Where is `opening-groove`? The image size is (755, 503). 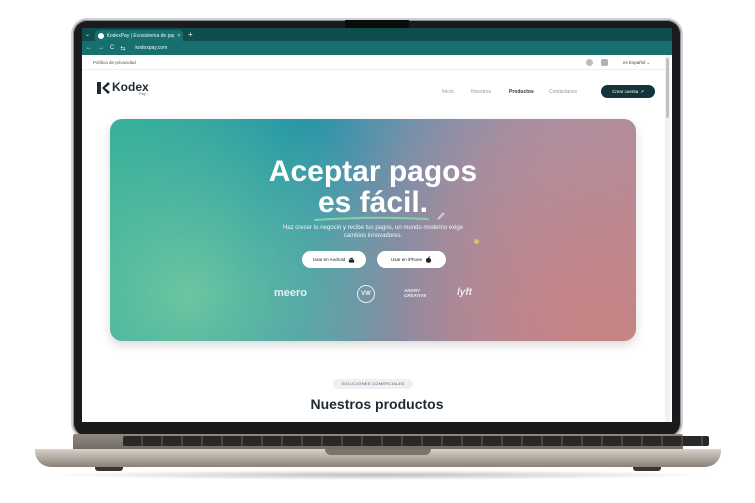 opening-groove is located at coordinates (378, 452).